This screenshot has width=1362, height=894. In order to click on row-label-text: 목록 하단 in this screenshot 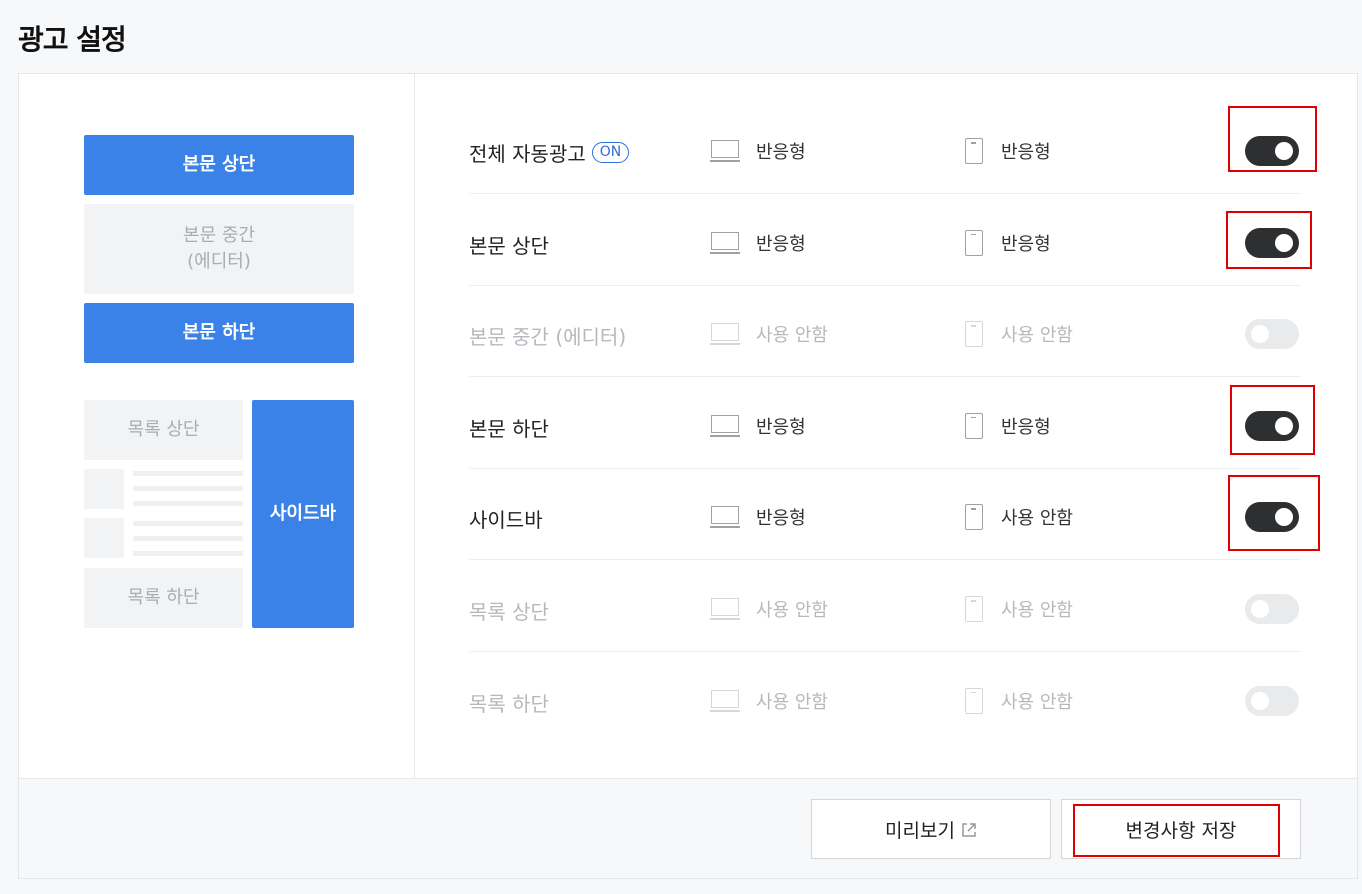, I will do `click(509, 703)`.